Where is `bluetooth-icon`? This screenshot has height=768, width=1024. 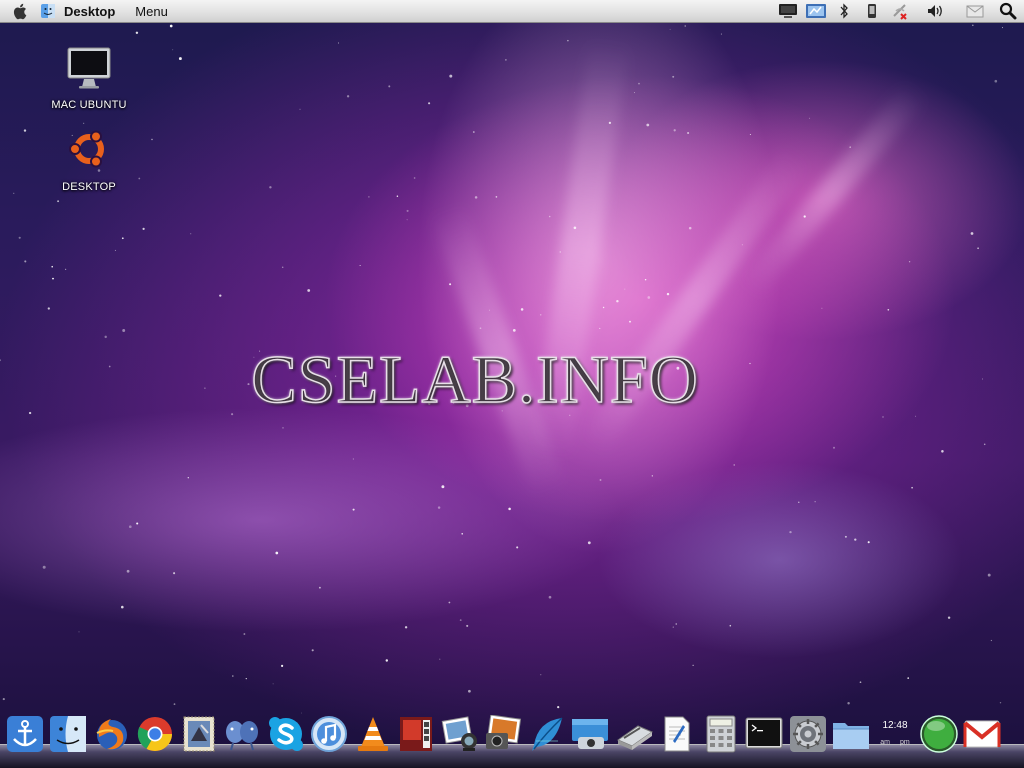 bluetooth-icon is located at coordinates (844, 11).